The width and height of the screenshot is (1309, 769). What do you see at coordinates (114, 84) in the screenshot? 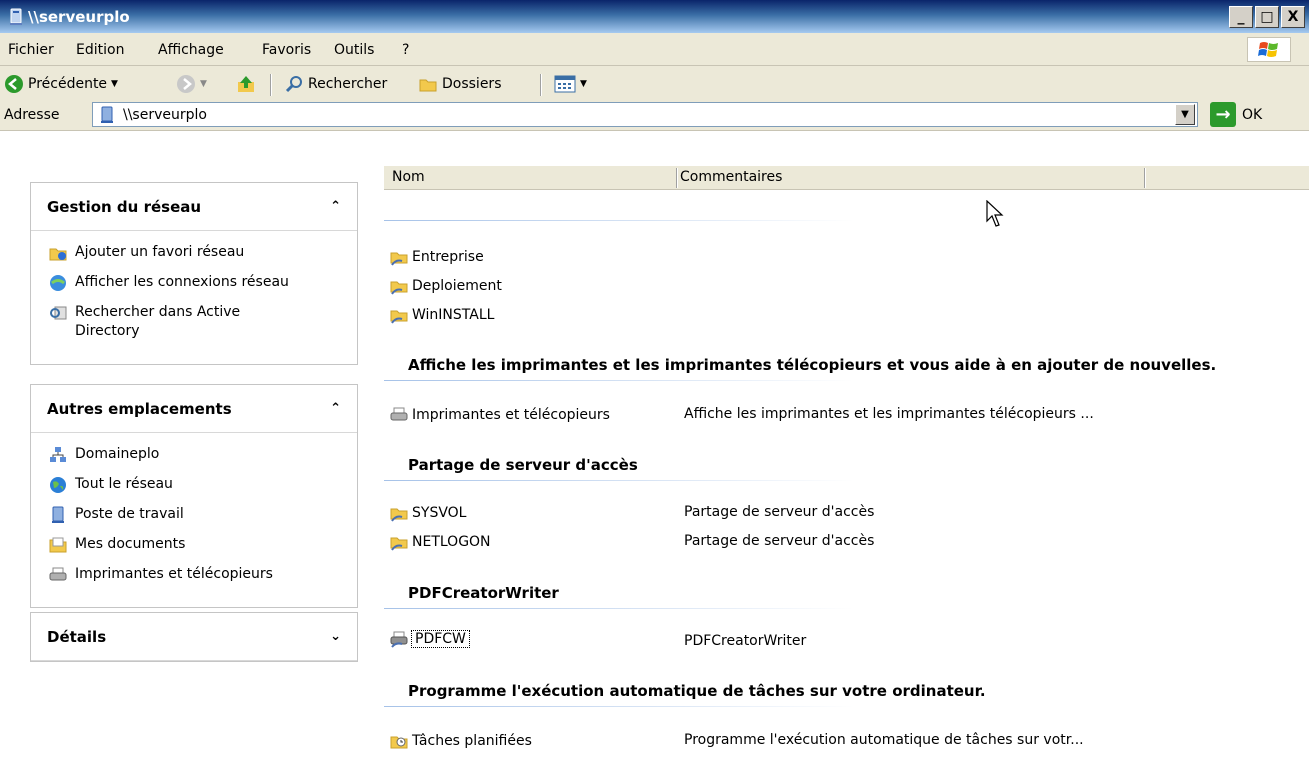
I see `back-dropdown-icon: ▼` at bounding box center [114, 84].